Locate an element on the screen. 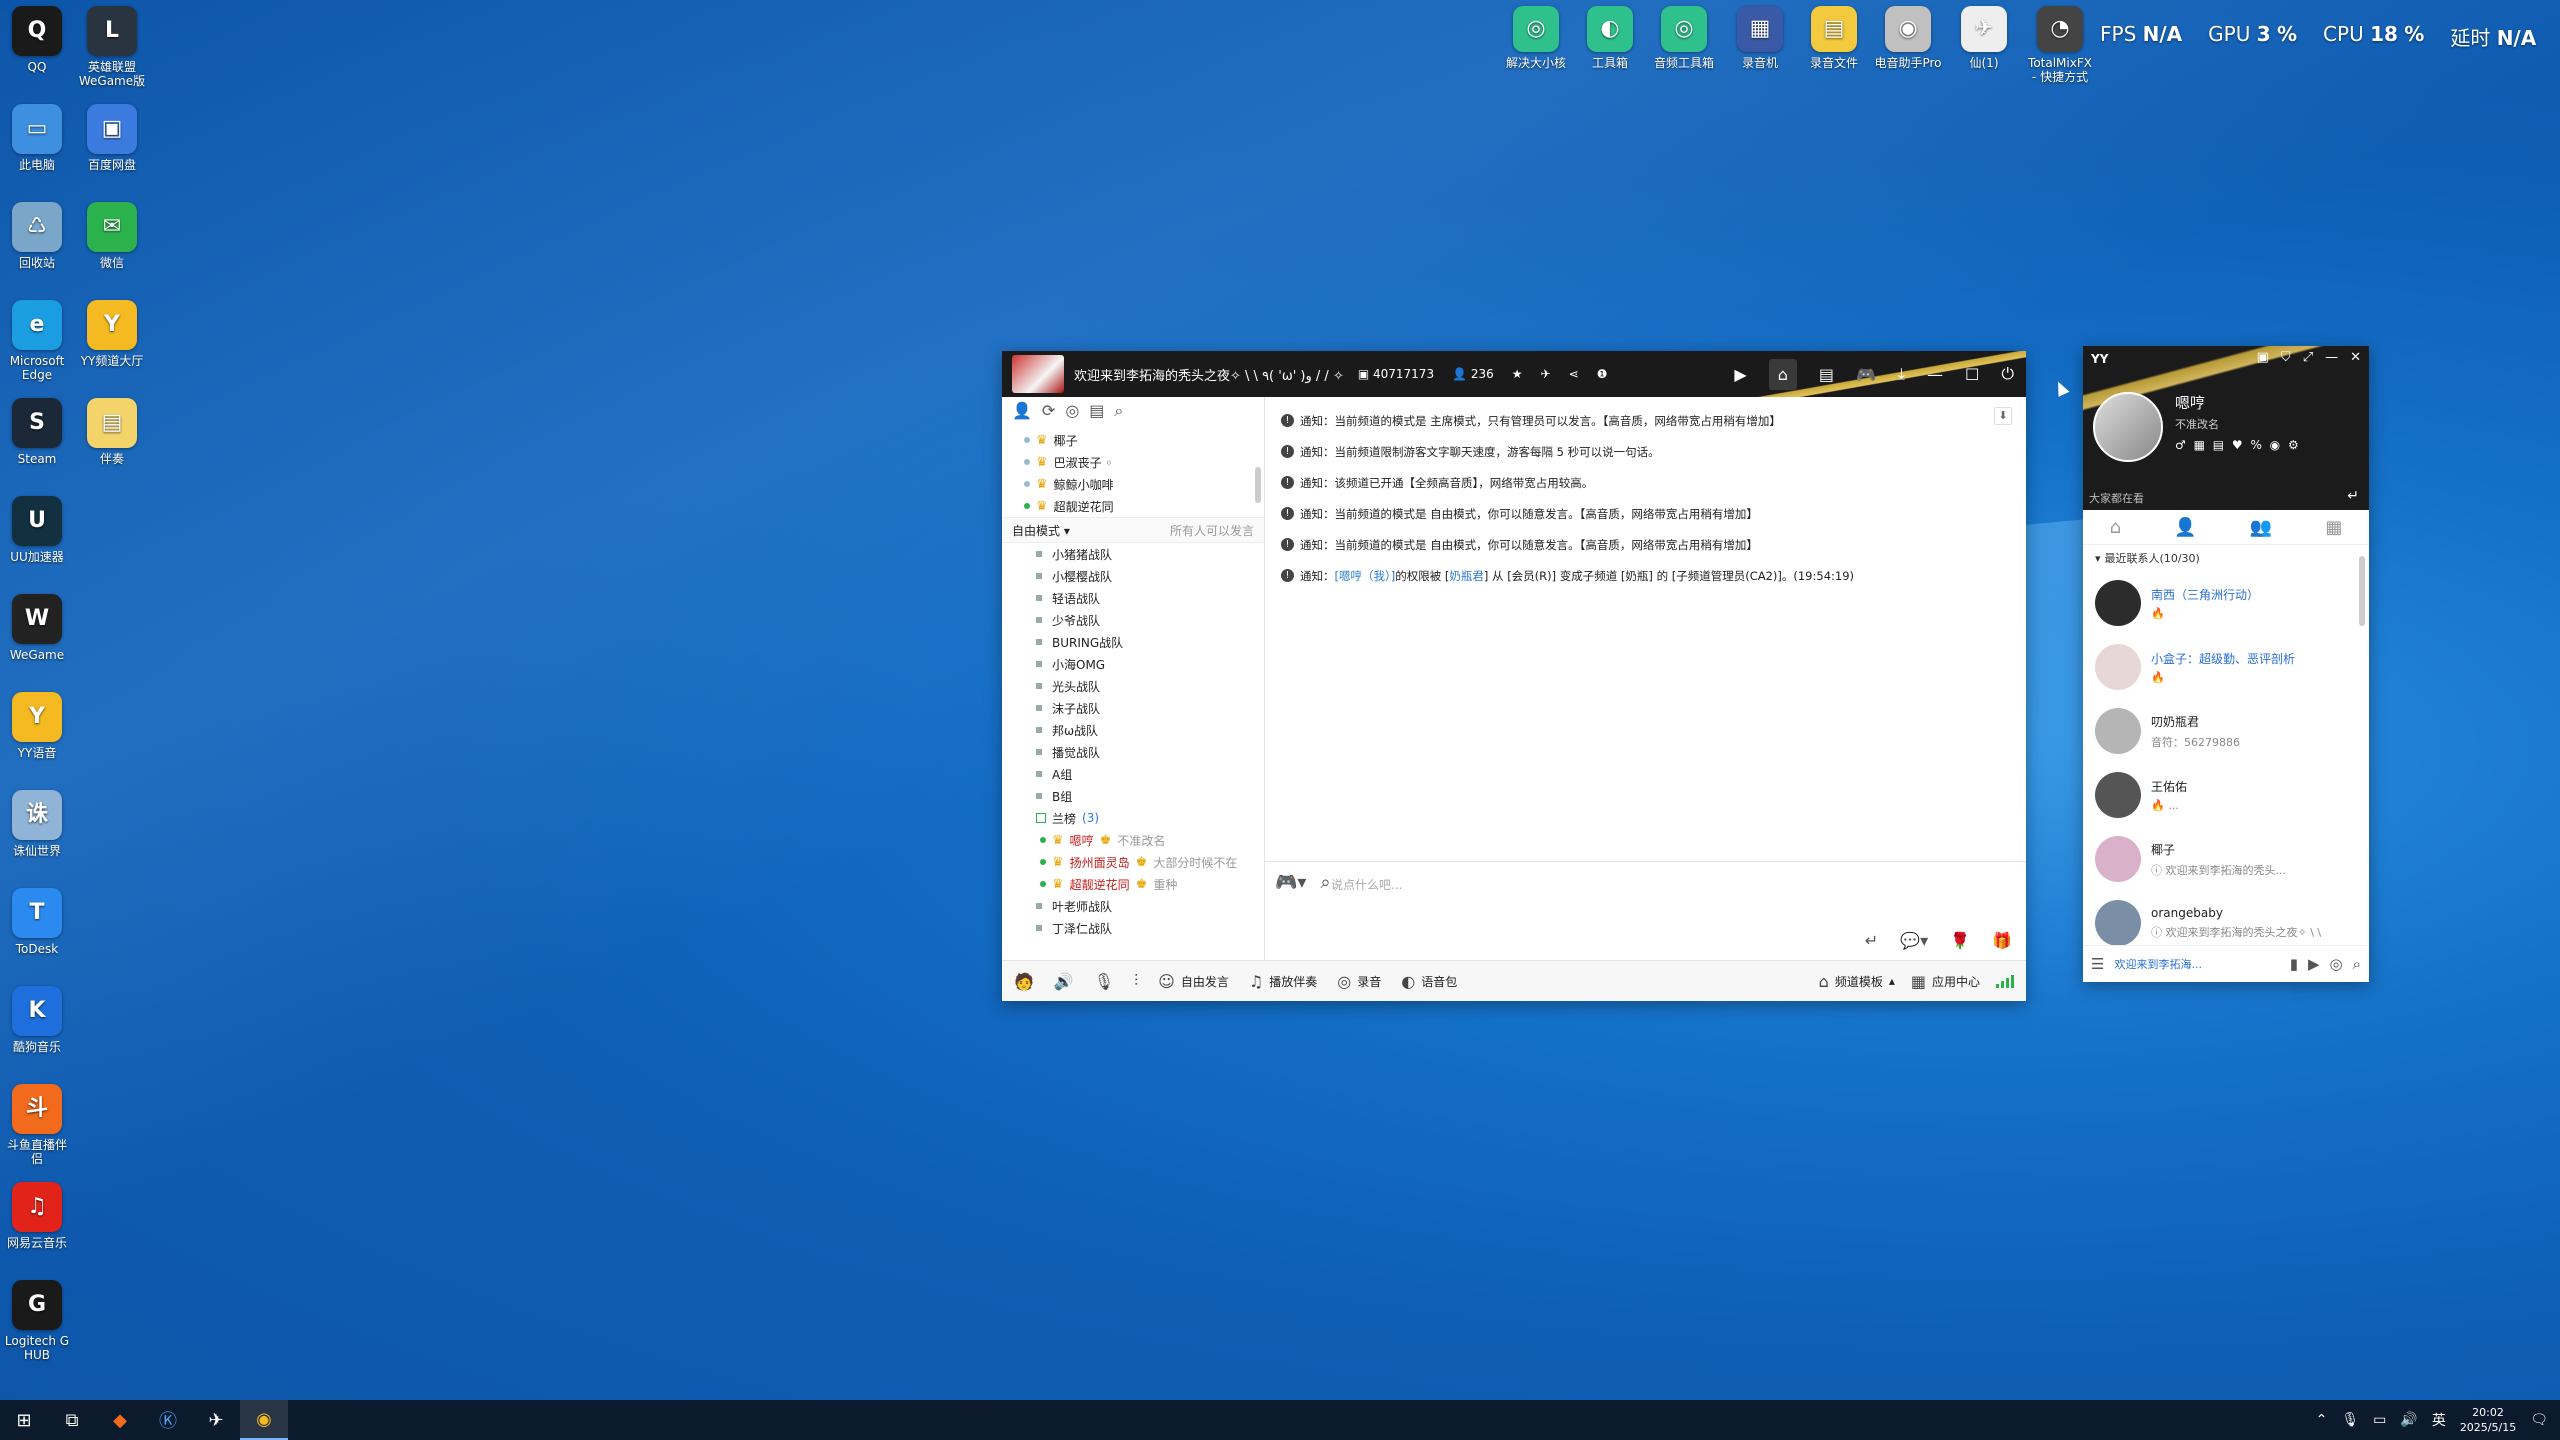 This screenshot has width=2560, height=1440. subchannel-item: 丁泽仁战队 is located at coordinates (1133, 928).